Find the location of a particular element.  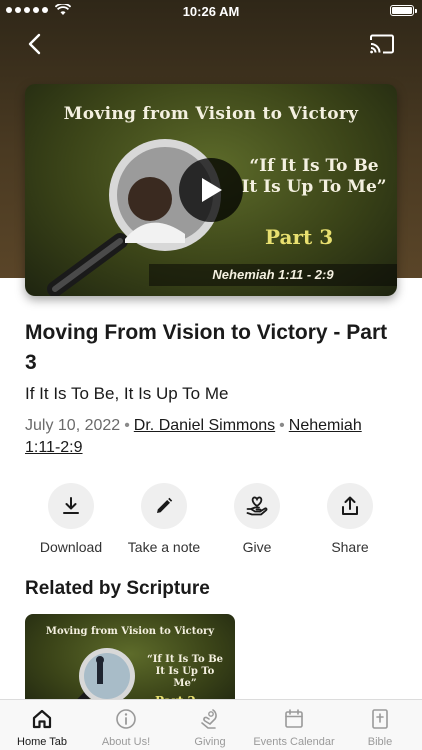

tab-events-calendar: Events Calendar is located at coordinates (294, 725).